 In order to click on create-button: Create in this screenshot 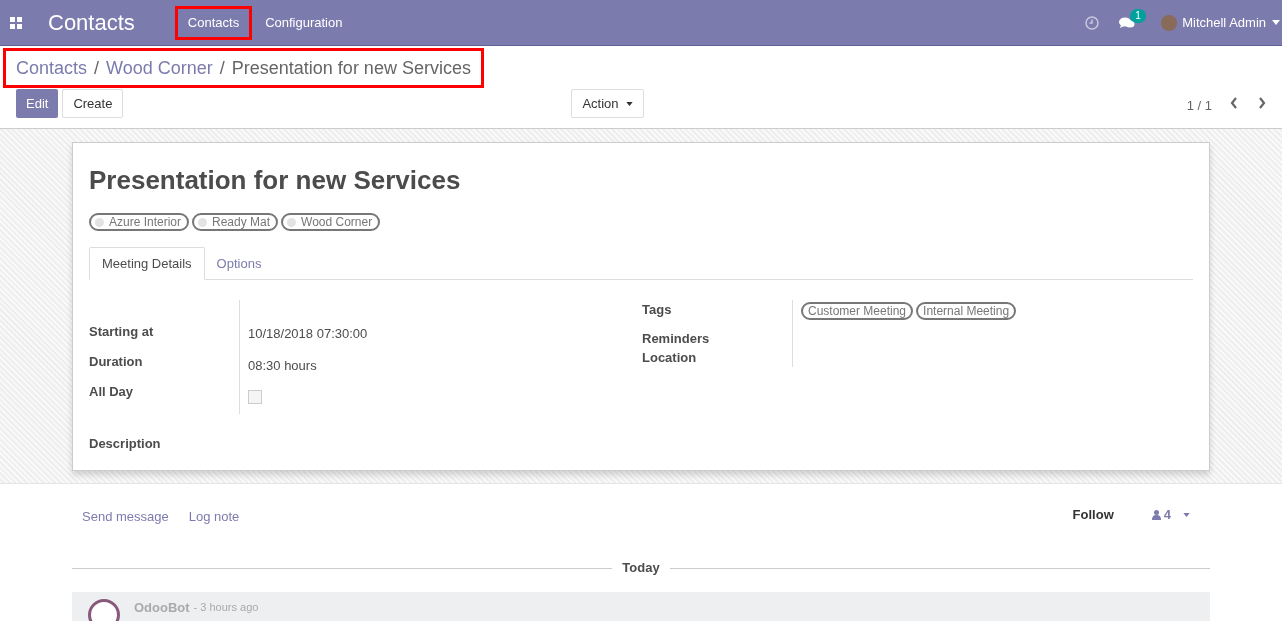, I will do `click(93, 103)`.